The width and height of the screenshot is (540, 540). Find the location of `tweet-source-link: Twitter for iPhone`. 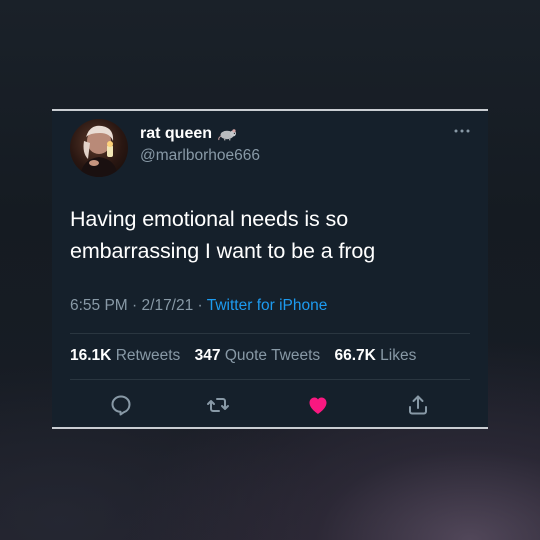

tweet-source-link: Twitter for iPhone is located at coordinates (267, 305).